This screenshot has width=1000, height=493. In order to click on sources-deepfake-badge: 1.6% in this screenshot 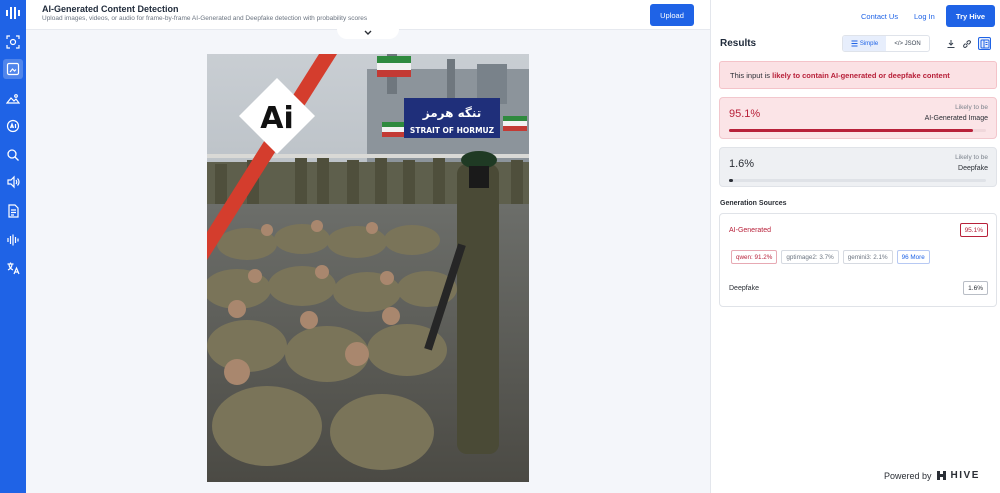, I will do `click(975, 288)`.